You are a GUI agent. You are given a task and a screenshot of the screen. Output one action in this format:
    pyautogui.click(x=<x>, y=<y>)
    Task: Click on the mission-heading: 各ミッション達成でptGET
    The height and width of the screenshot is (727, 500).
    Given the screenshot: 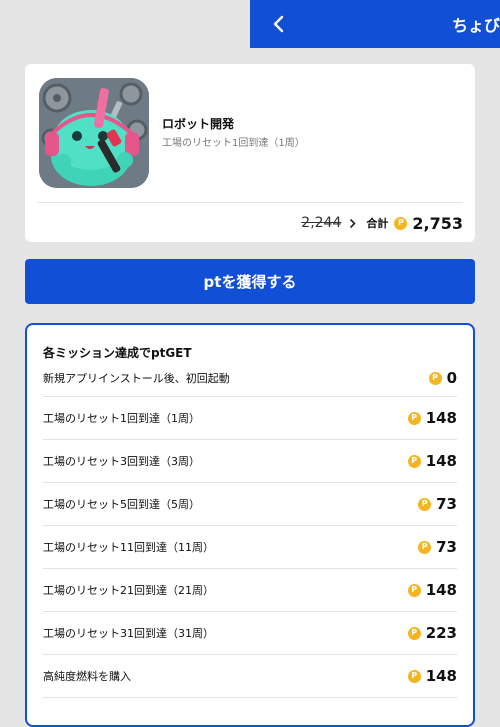 What is the action you would take?
    pyautogui.click(x=117, y=353)
    